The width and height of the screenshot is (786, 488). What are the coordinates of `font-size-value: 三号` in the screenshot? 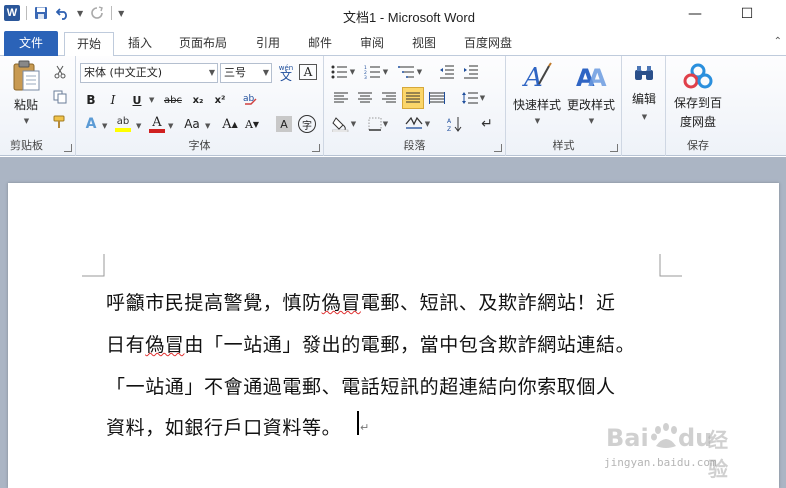 It's located at (235, 72).